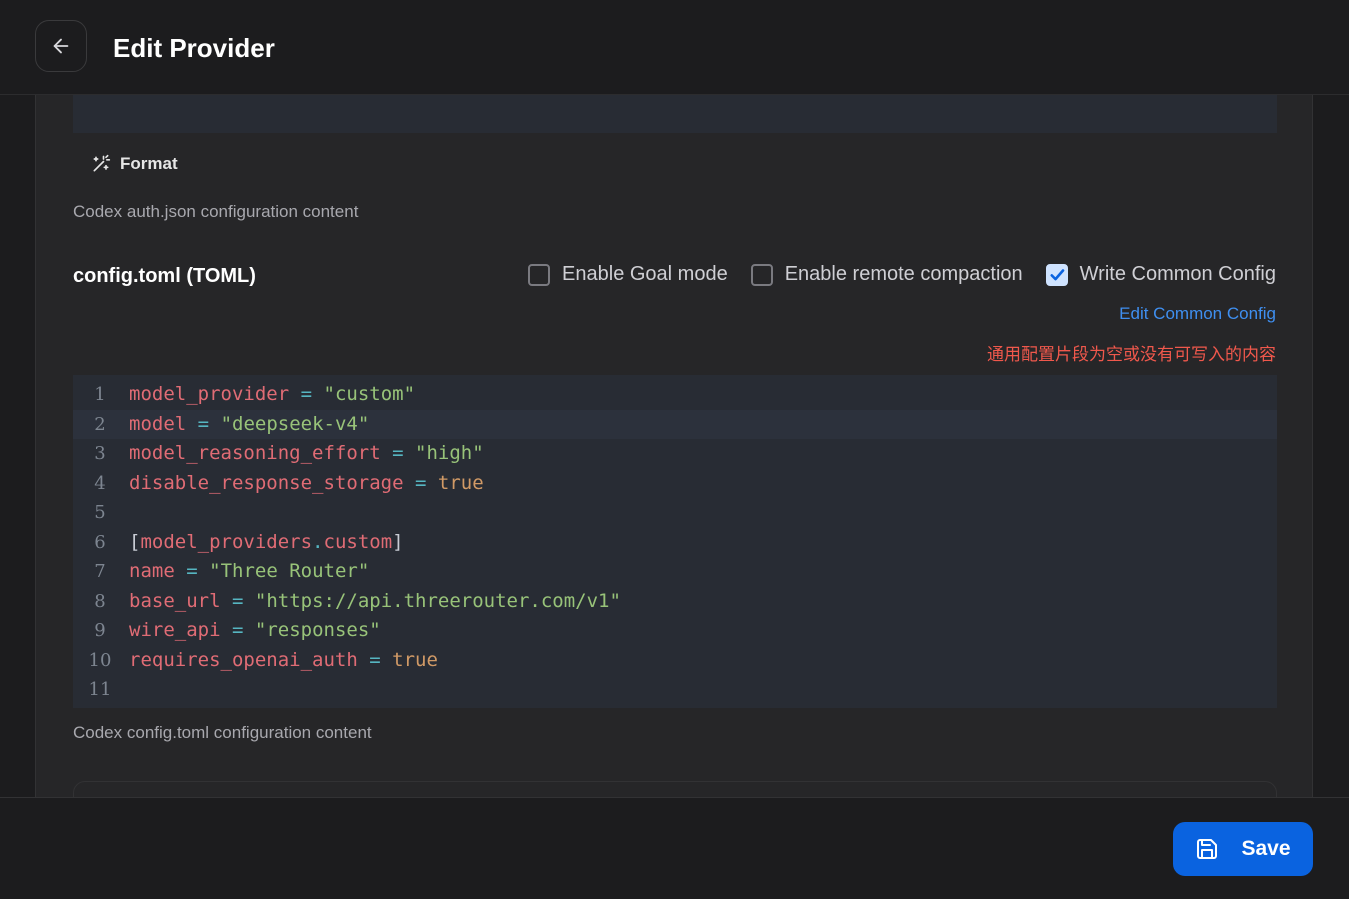 The width and height of the screenshot is (1349, 899). I want to click on code-line: 4 disable_response_storage = true, so click(675, 484).